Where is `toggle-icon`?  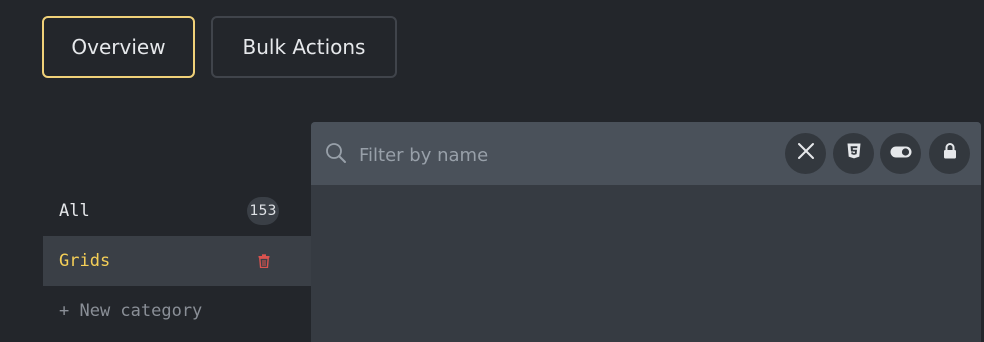 toggle-icon is located at coordinates (901, 154).